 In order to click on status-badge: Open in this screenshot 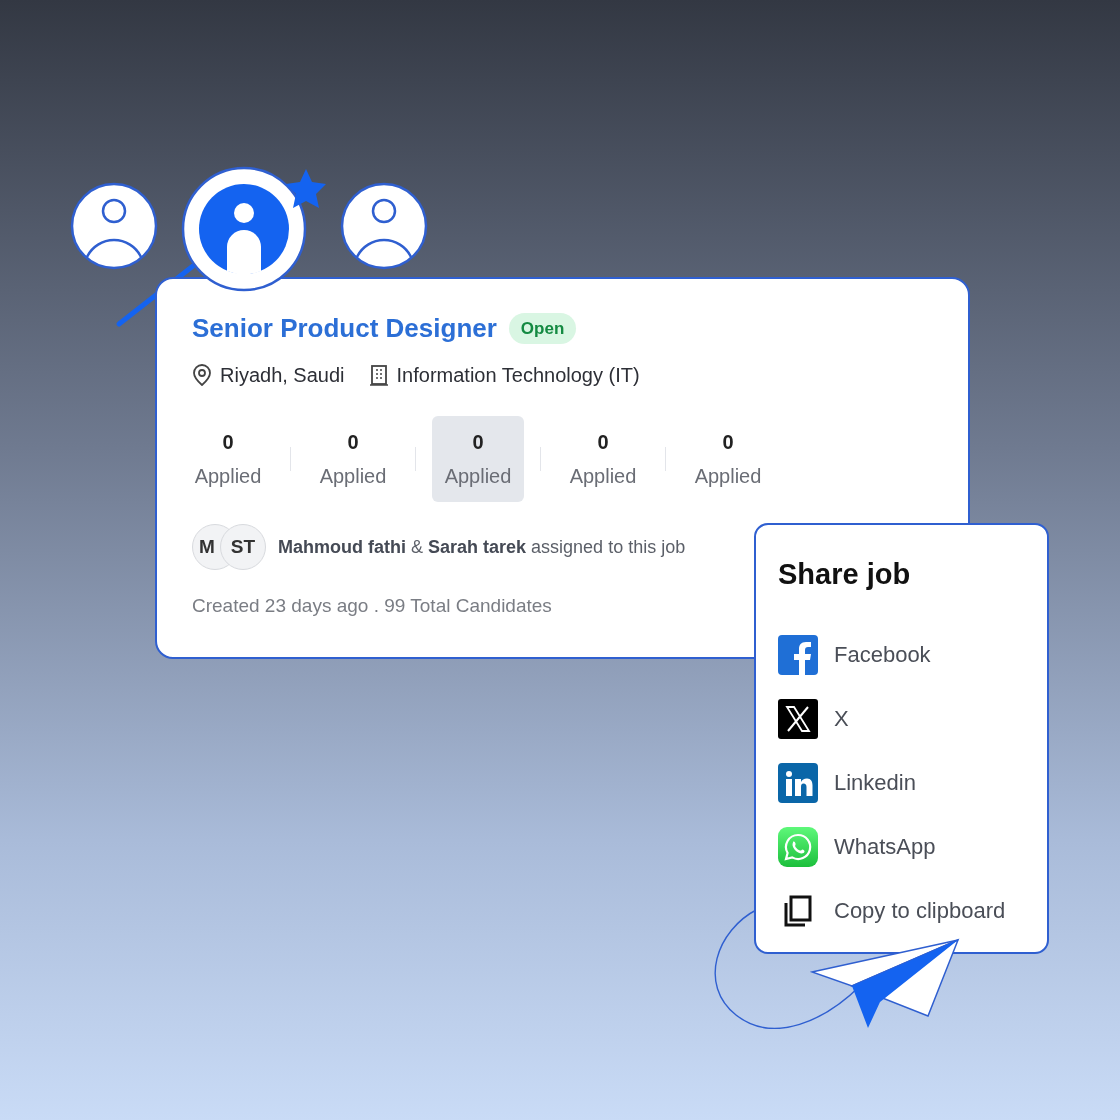, I will do `click(542, 328)`.